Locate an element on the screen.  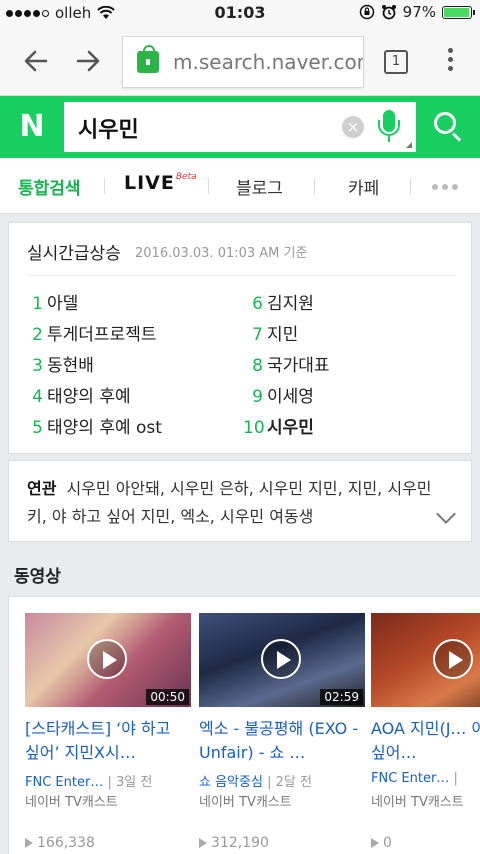
status-right: 97% is located at coordinates (417, 12).